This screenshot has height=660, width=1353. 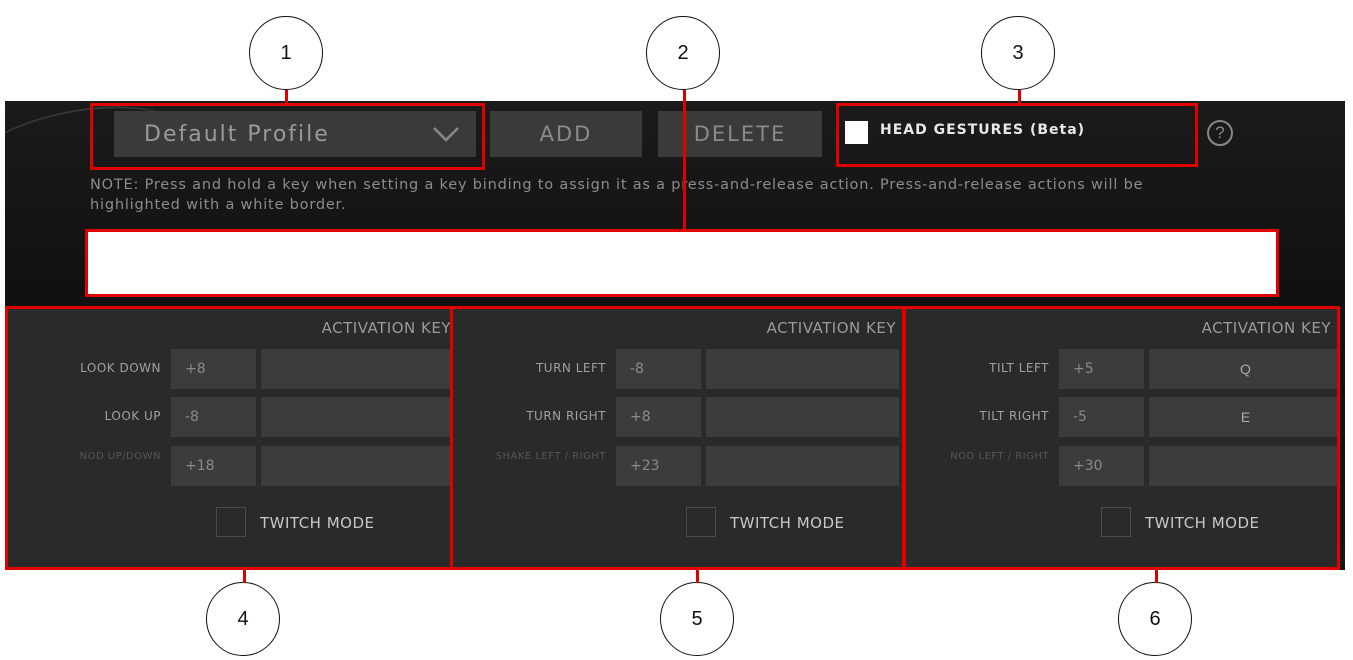 I want to click on callout-6: 6, so click(x=1155, y=619).